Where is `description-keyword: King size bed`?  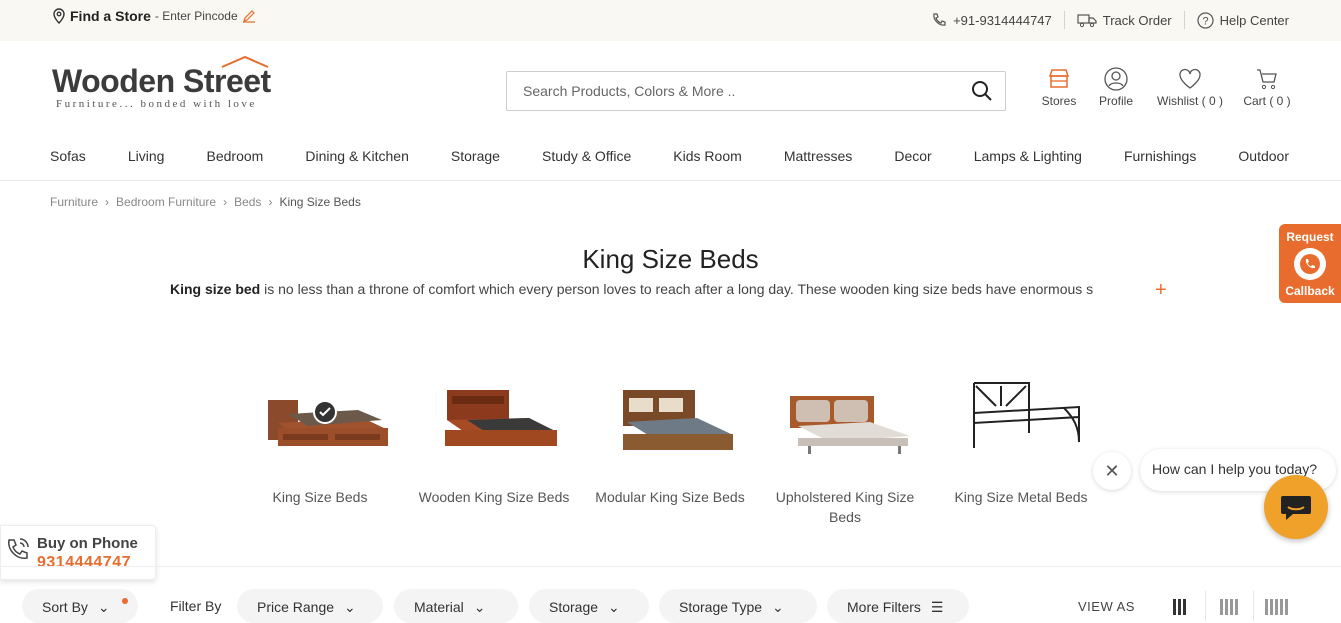 description-keyword: King size bed is located at coordinates (215, 289).